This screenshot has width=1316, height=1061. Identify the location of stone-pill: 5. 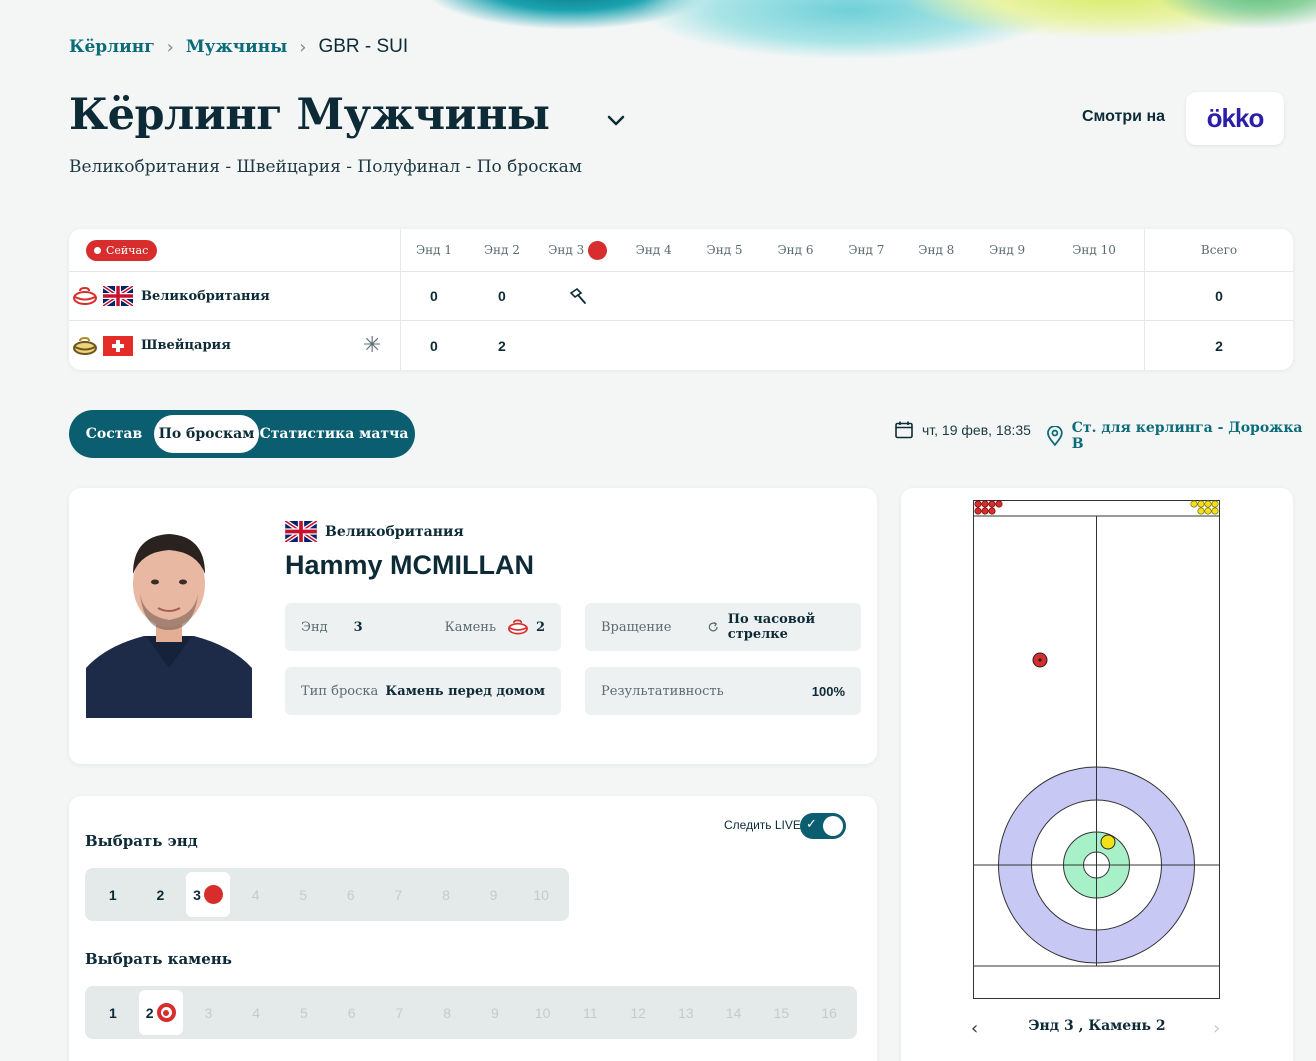
(304, 1012).